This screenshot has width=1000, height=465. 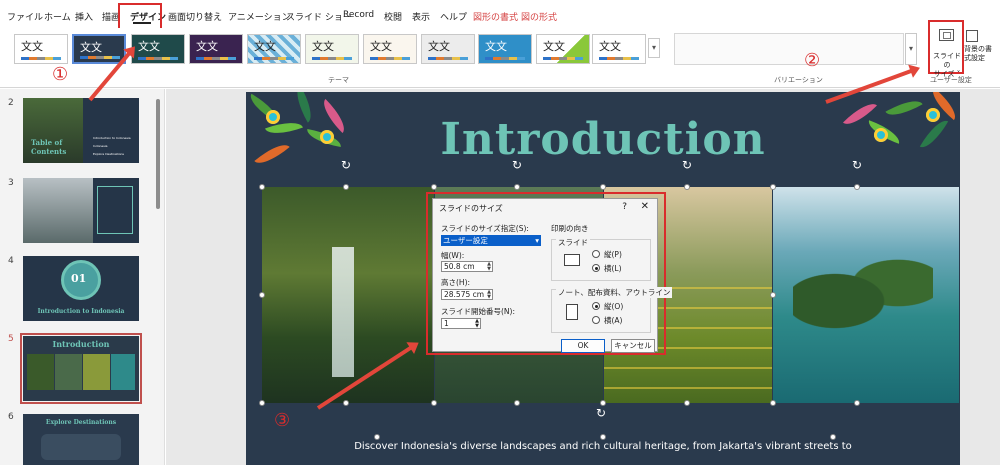 I want to click on thumbnail-title: Introduction to Indonesia, so click(x=81, y=311).